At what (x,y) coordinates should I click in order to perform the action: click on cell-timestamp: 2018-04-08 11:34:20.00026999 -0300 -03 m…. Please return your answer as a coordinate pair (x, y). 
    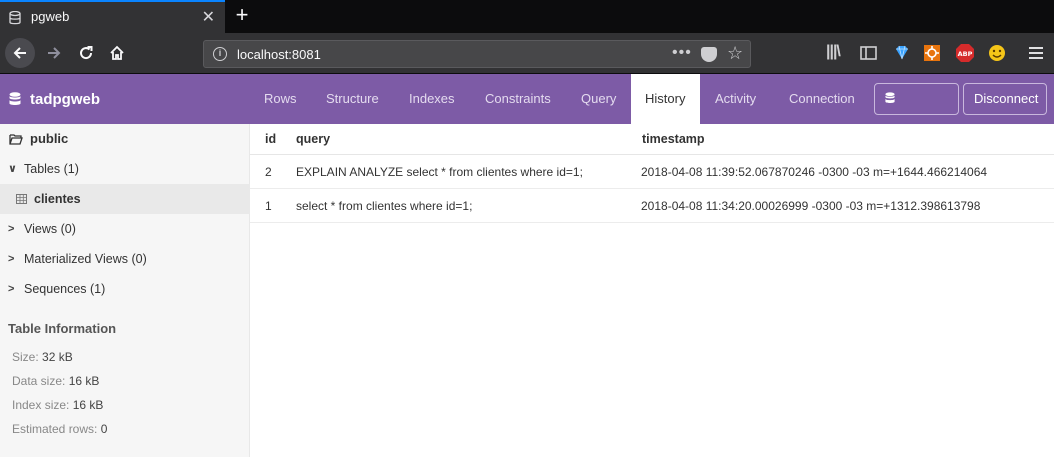
    Looking at the image, I should click on (811, 206).